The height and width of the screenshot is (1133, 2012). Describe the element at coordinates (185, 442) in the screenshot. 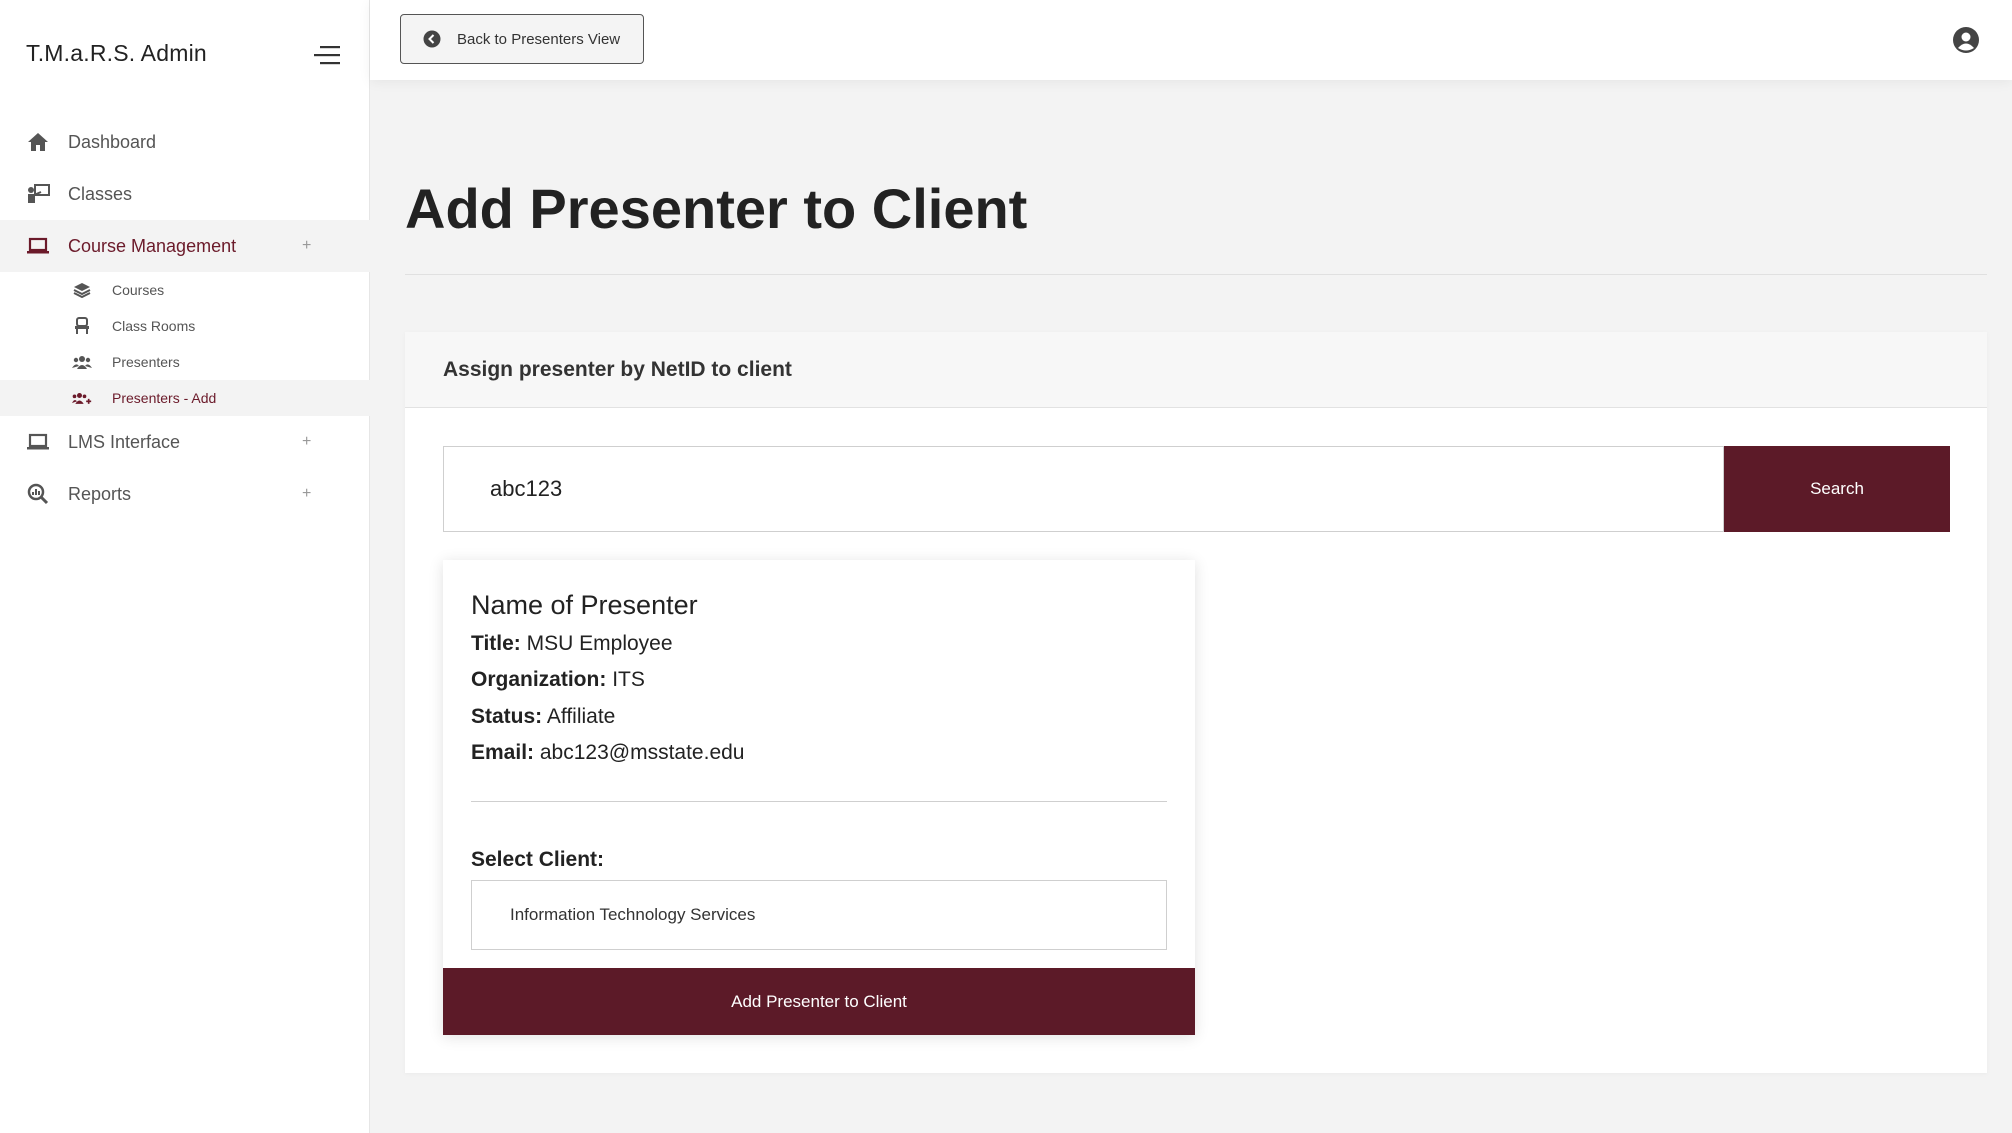

I see `sidebar-item-lms-interface: LMS Interface +` at that location.